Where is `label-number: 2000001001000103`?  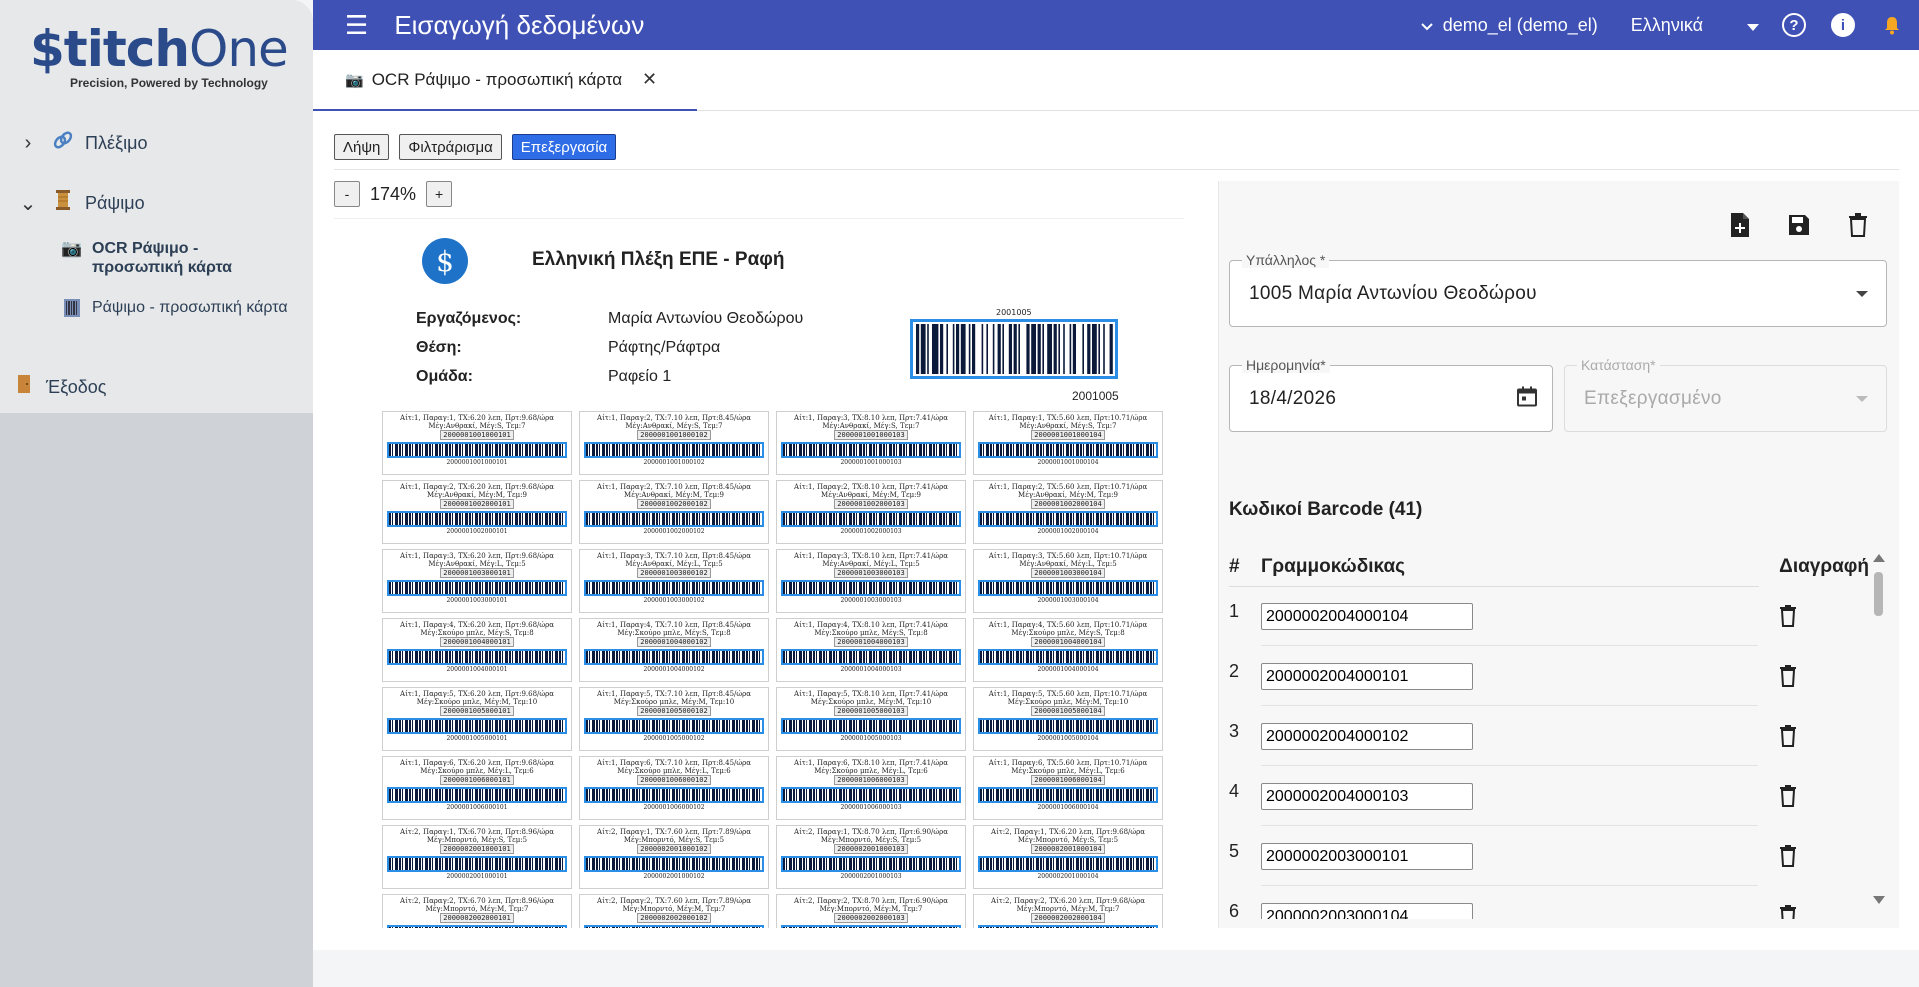
label-number: 2000001001000103 is located at coordinates (871, 462).